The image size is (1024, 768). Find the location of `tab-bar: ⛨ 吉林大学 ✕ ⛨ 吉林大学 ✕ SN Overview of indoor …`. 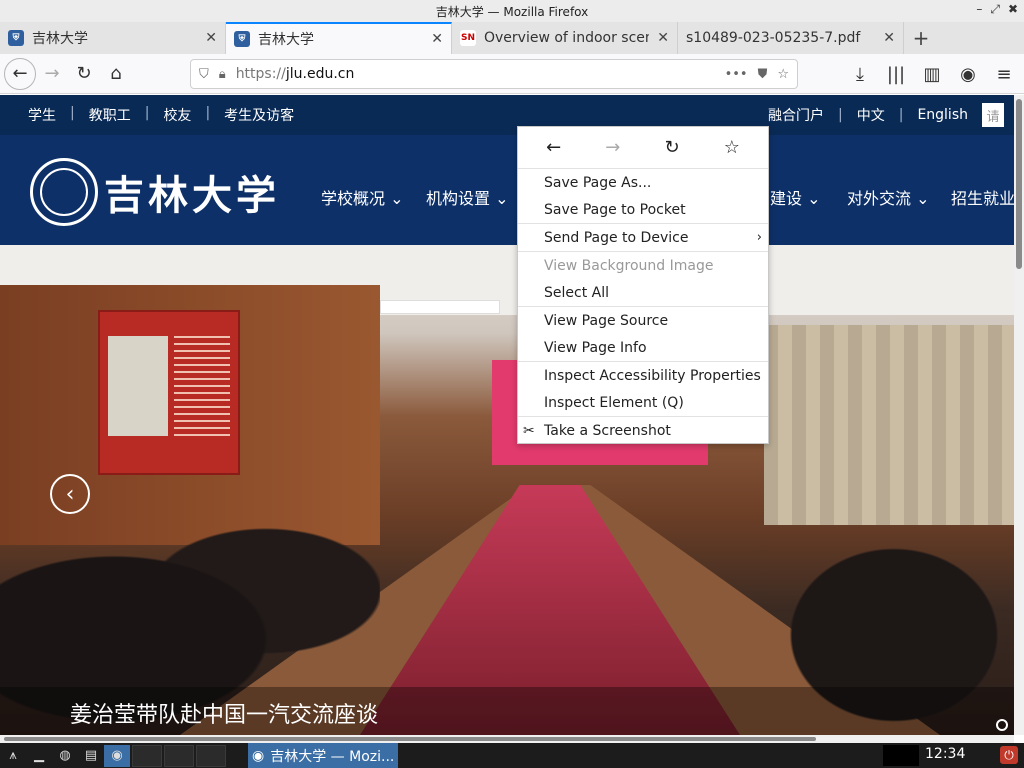

tab-bar: ⛨ 吉林大学 ✕ ⛨ 吉林大学 ✕ SN Overview of indoor … is located at coordinates (512, 38).